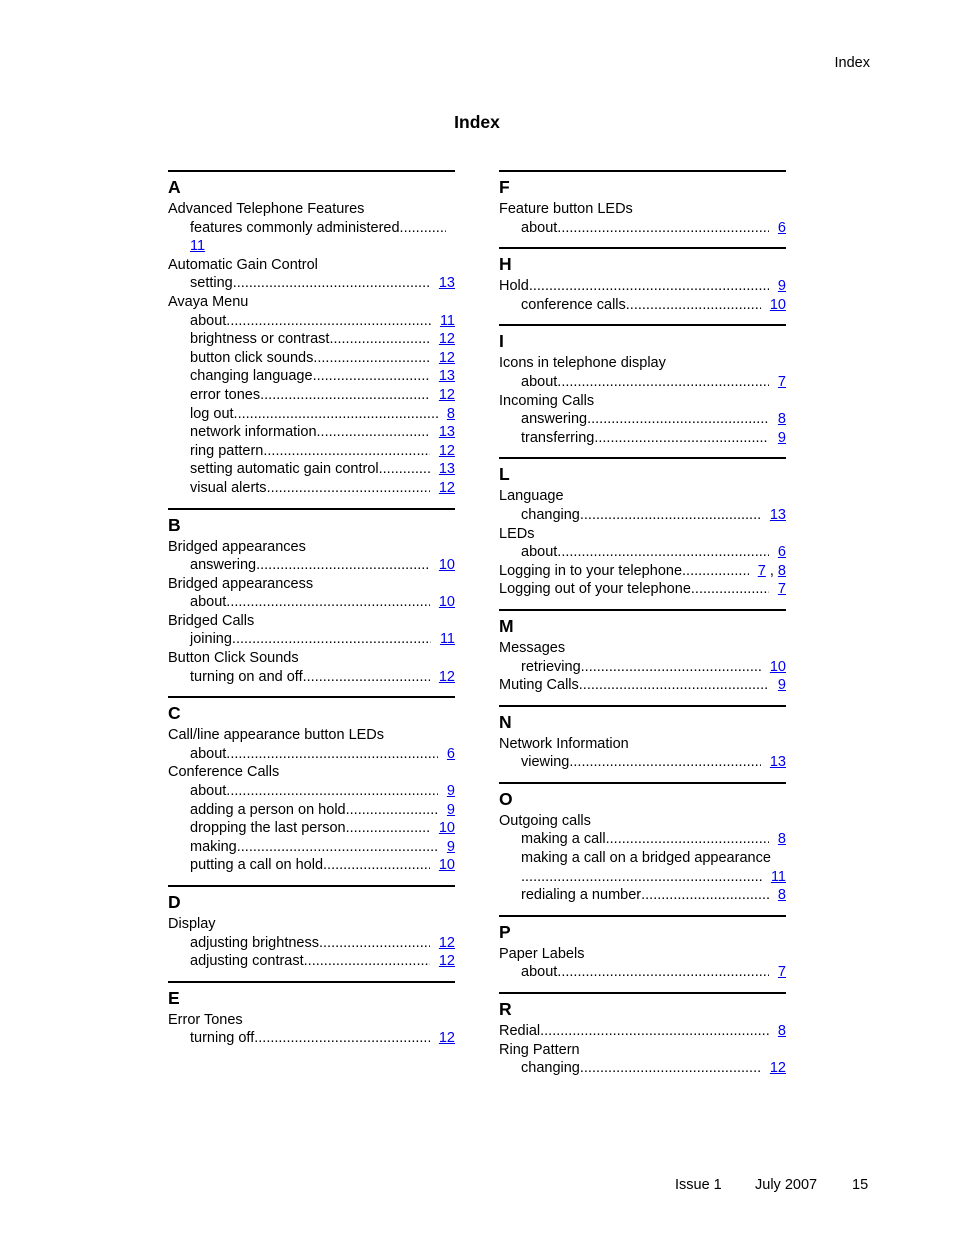  I want to click on index-section-e: E Error Tones turning off 12, so click(311, 1014).